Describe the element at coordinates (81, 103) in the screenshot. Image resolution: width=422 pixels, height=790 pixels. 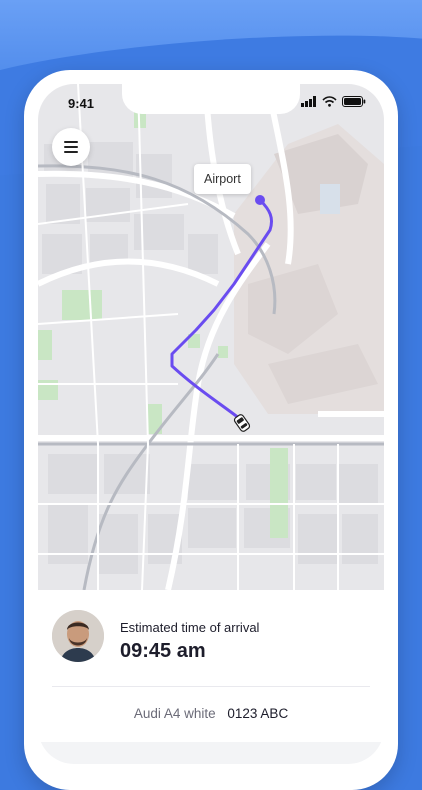
I see `status-time: 9:41` at that location.